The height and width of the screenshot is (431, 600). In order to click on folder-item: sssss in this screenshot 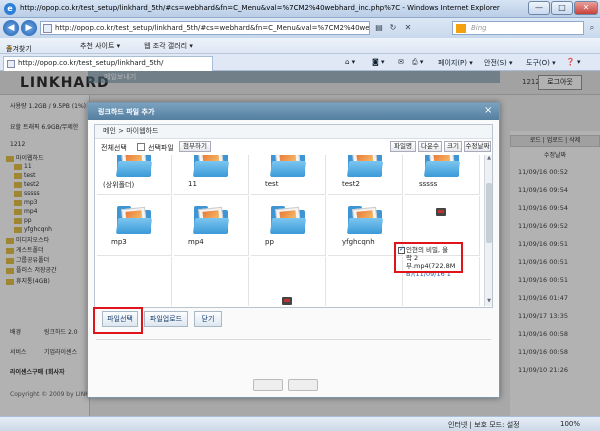, I will do `click(442, 175)`.